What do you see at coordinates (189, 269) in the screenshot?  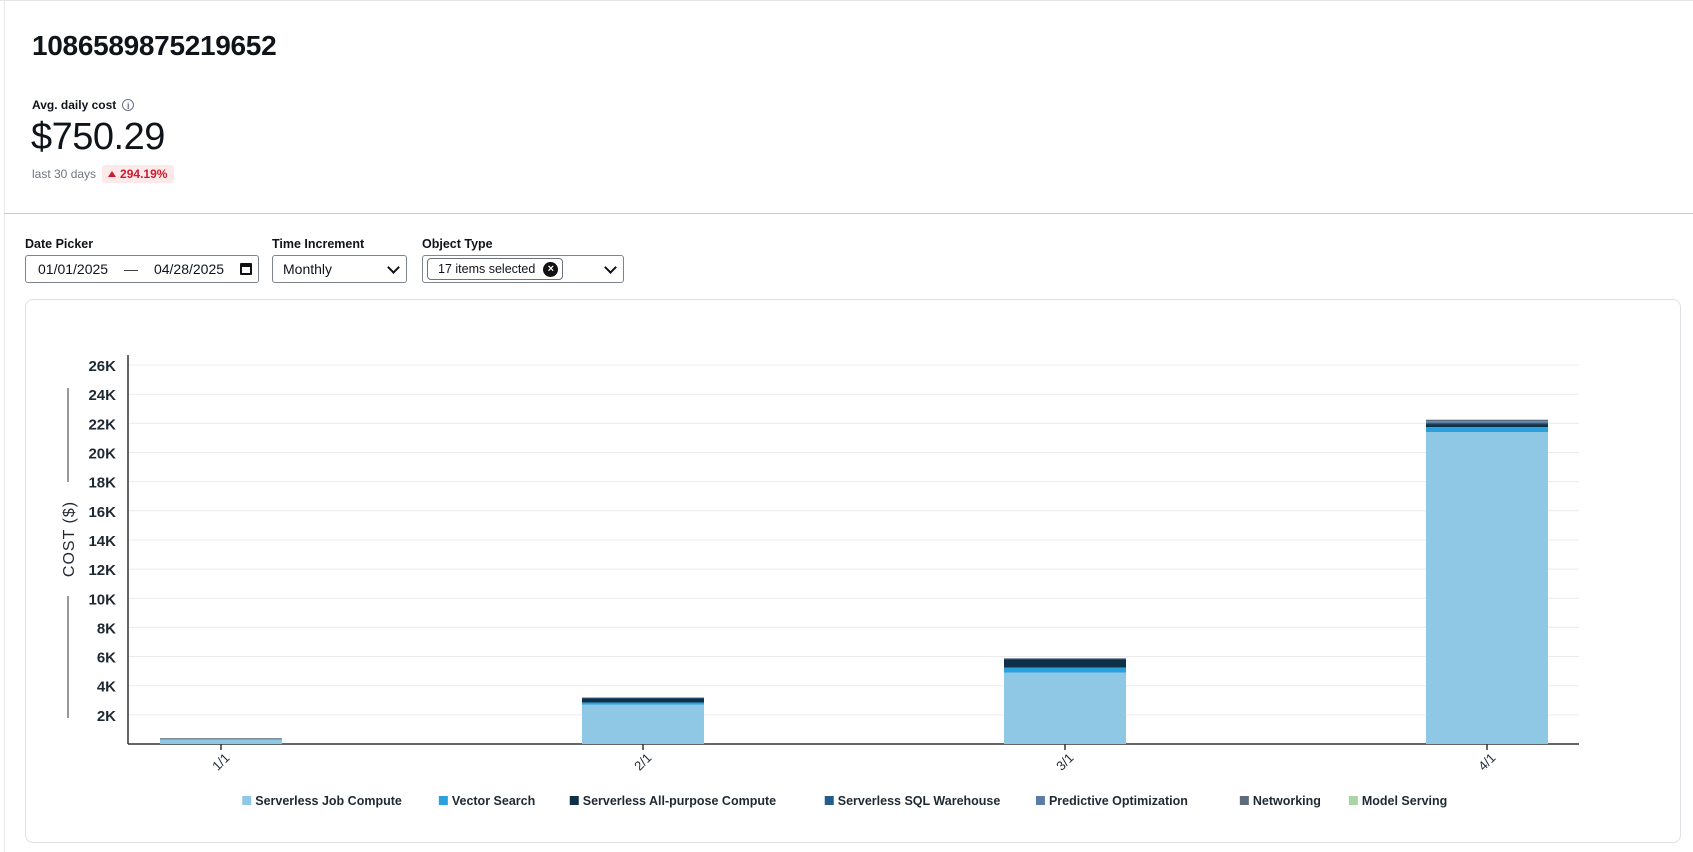 I see `end-date: 04/28/2025` at bounding box center [189, 269].